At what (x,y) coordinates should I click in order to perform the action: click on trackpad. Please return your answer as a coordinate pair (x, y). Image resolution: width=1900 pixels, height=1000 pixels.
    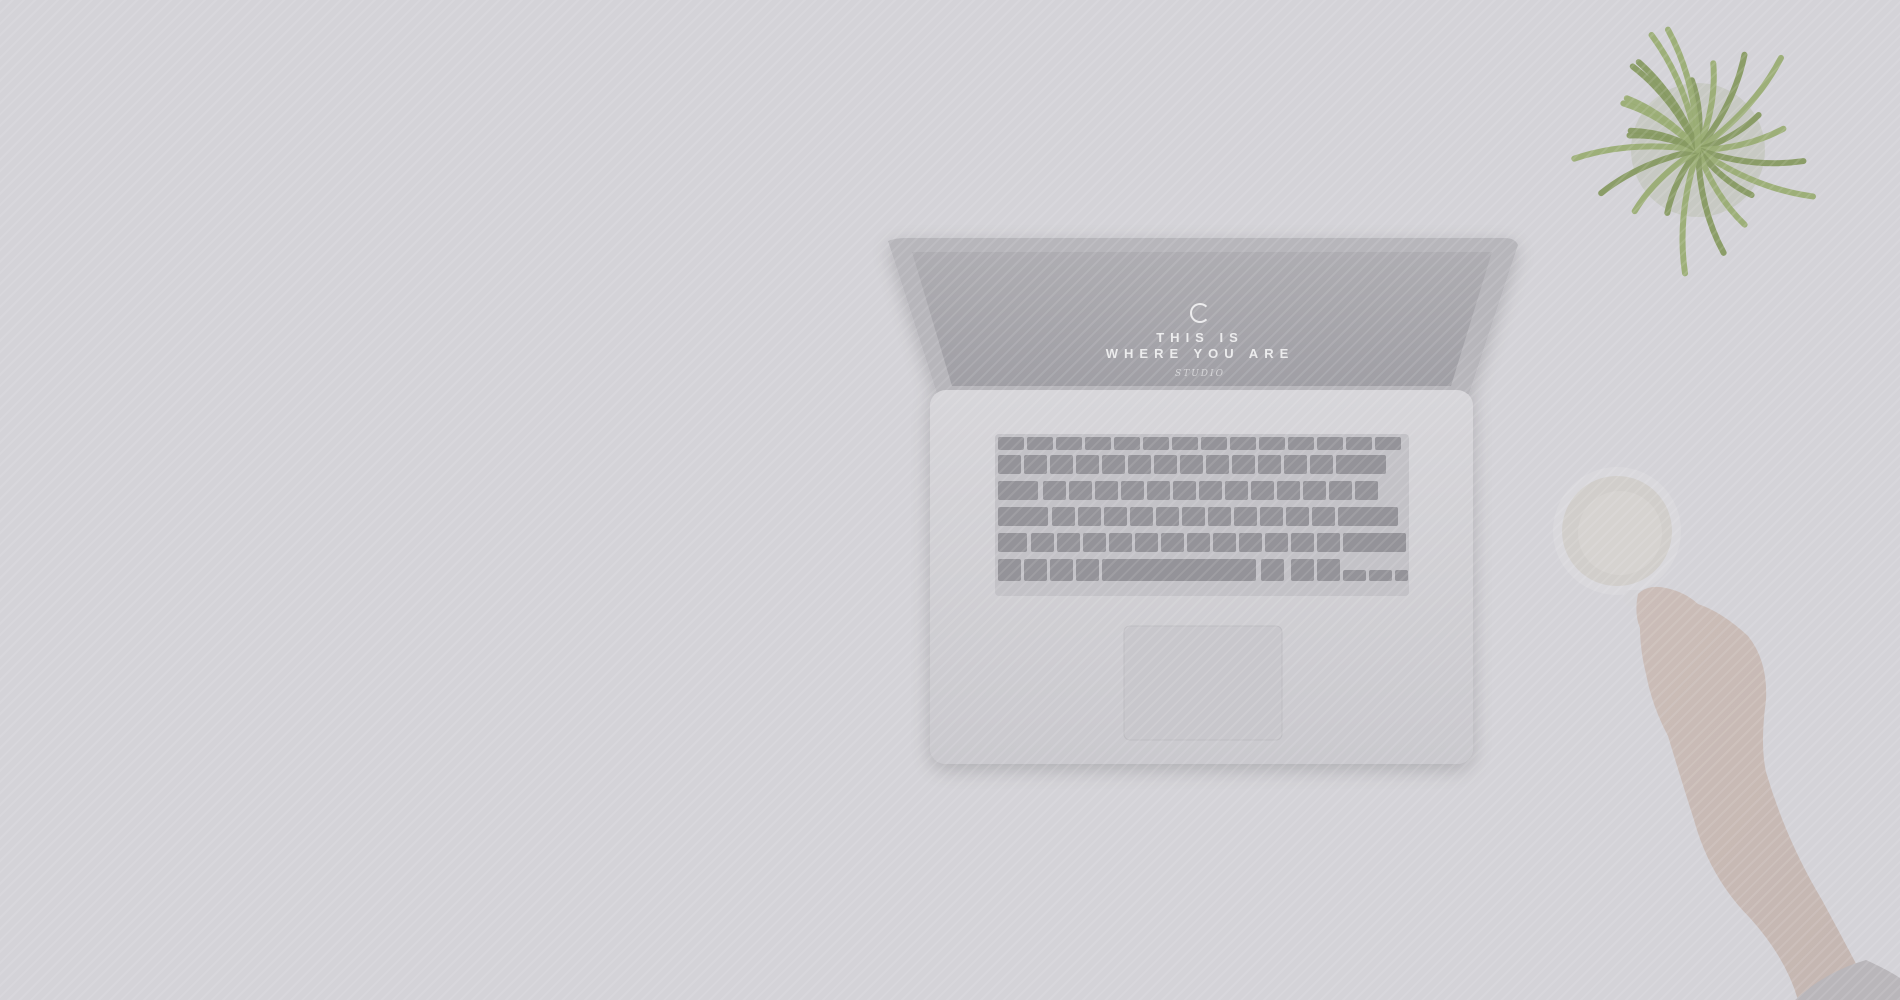
    Looking at the image, I should click on (1203, 683).